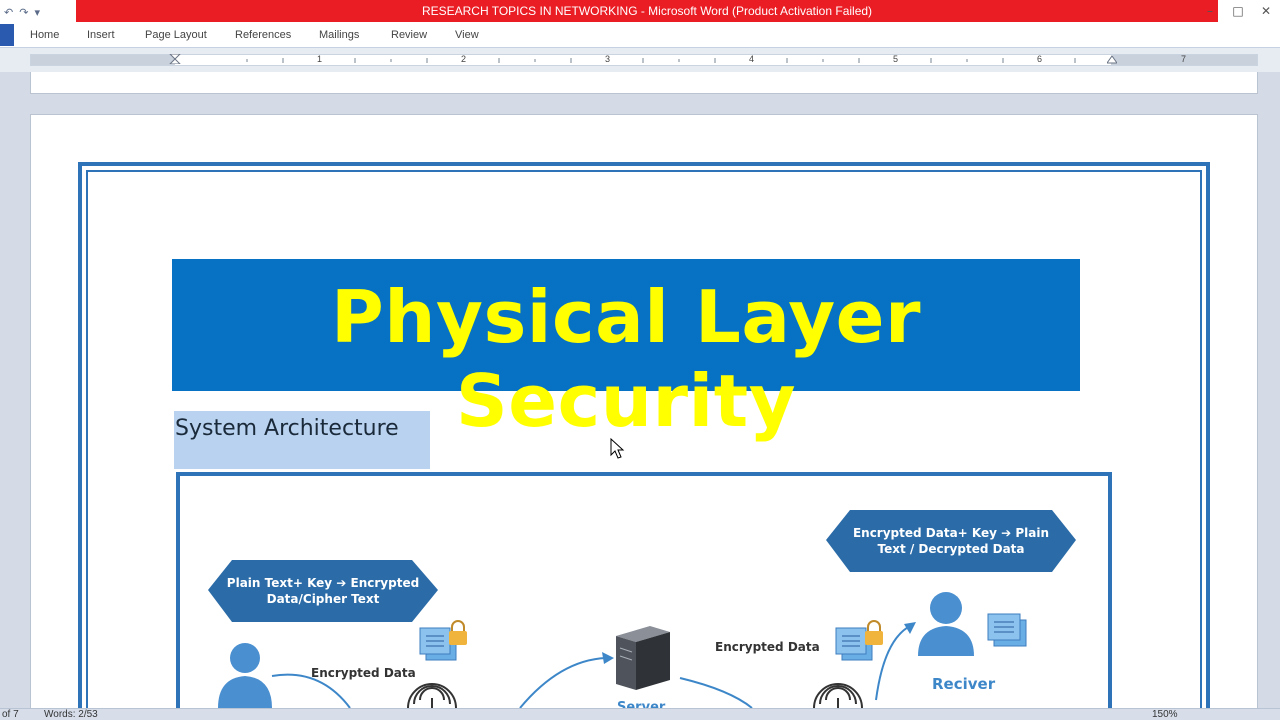  Describe the element at coordinates (176, 35) in the screenshot. I see `tab-page-layout: Page Layout` at that location.